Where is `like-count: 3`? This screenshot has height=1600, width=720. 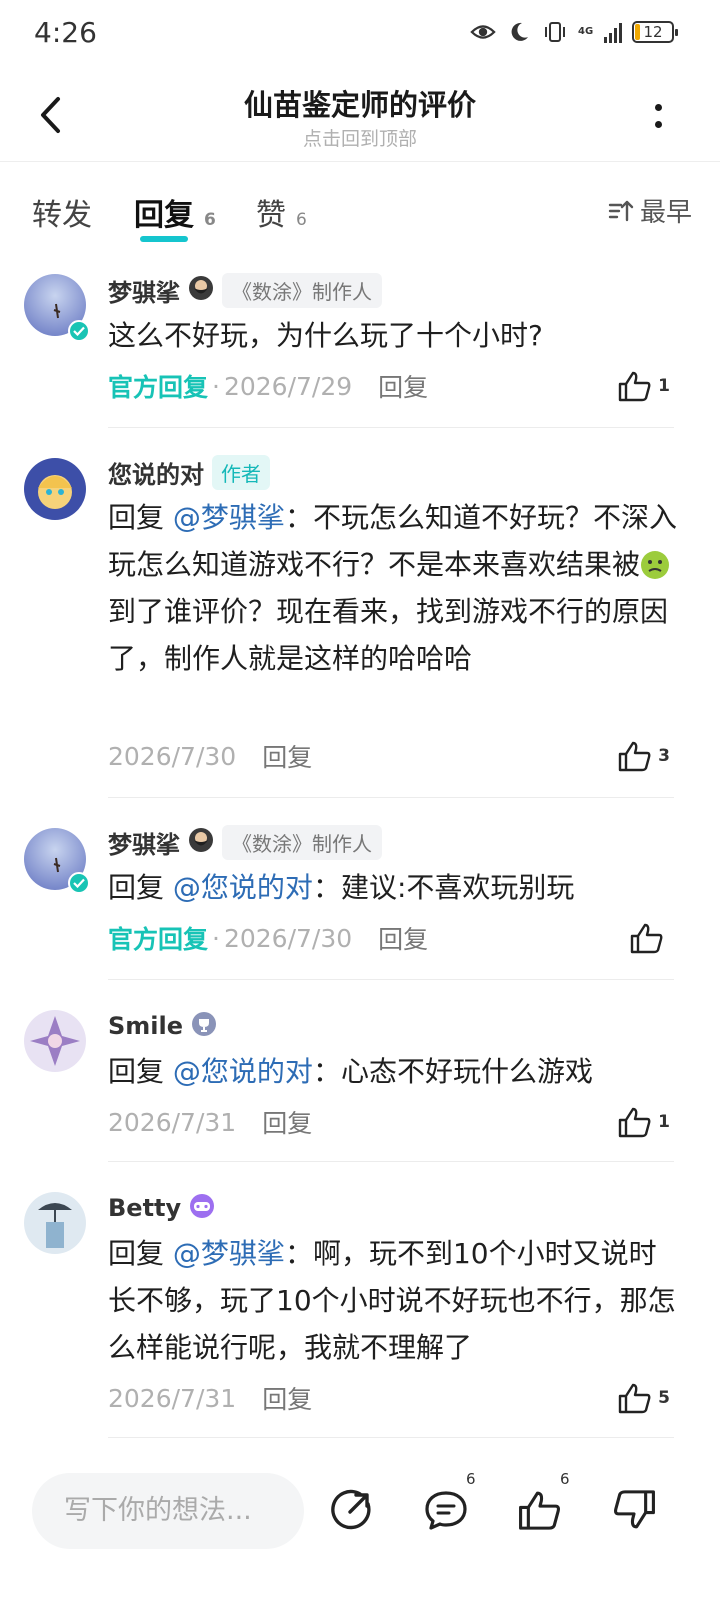
like-count: 3 is located at coordinates (664, 756).